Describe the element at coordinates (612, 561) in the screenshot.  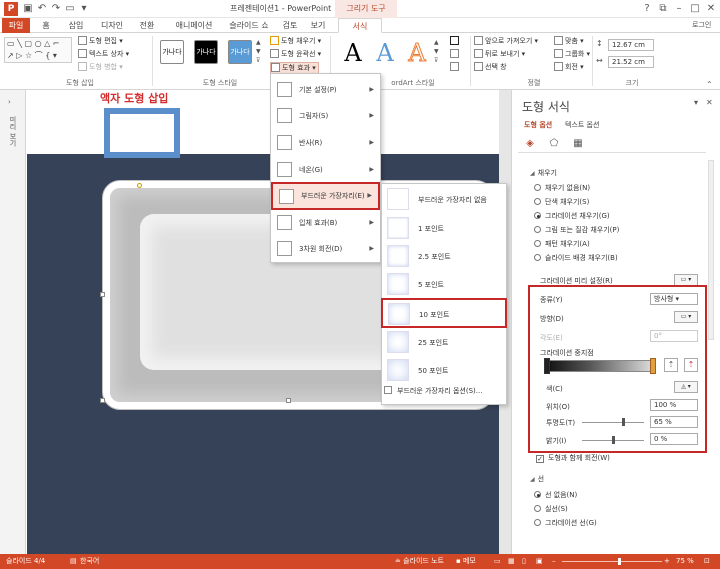
I see `zoom-slider` at that location.